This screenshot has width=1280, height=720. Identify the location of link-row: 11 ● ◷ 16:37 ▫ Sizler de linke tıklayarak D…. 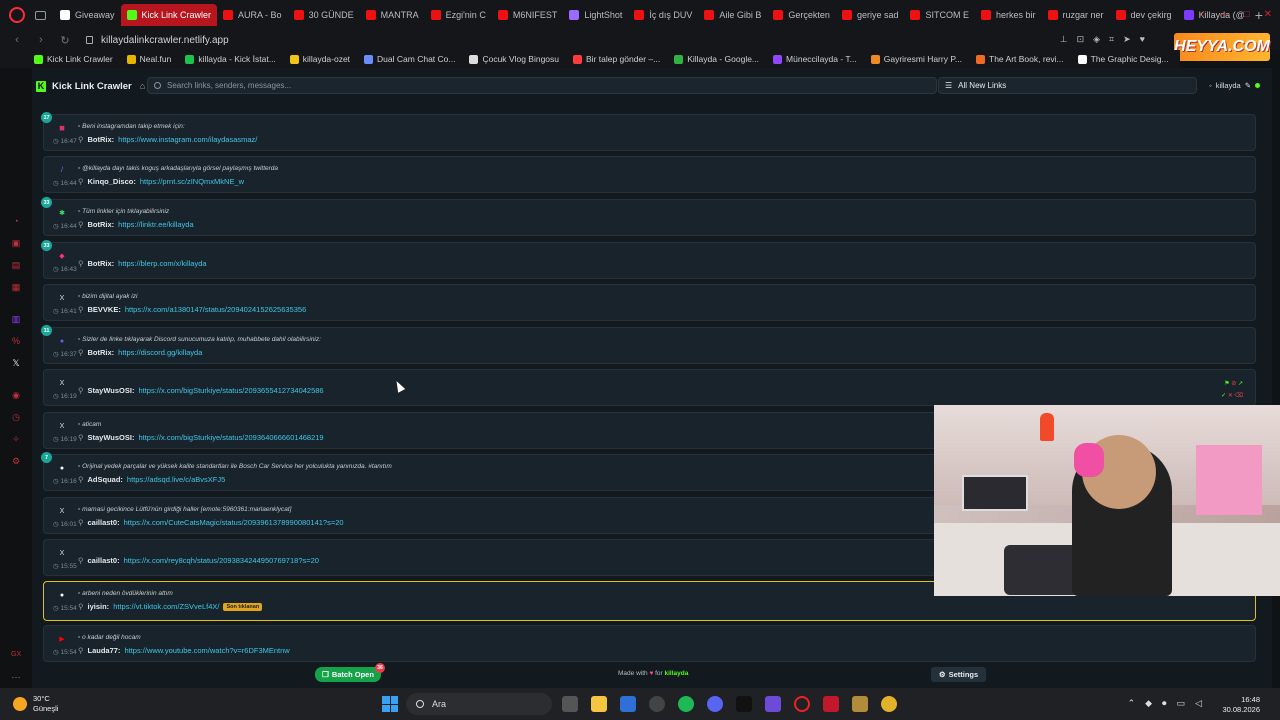
(648, 344).